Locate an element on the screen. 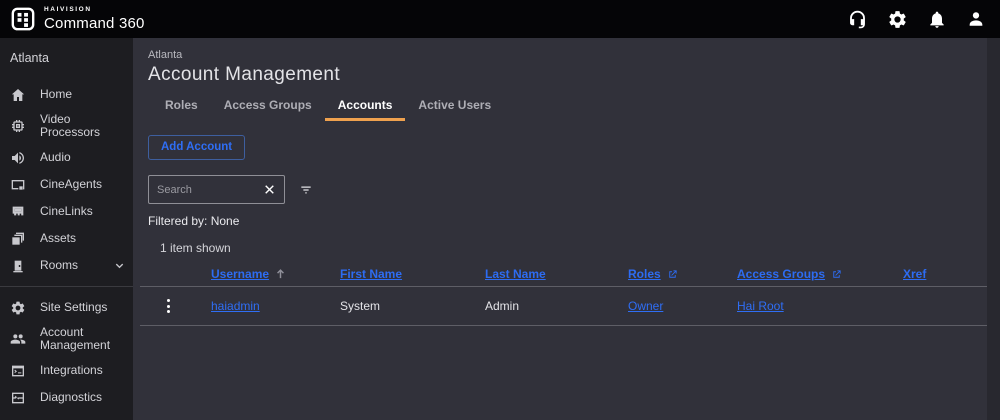 Image resolution: width=1000 pixels, height=420 pixels. sort-ascending-icon is located at coordinates (280, 274).